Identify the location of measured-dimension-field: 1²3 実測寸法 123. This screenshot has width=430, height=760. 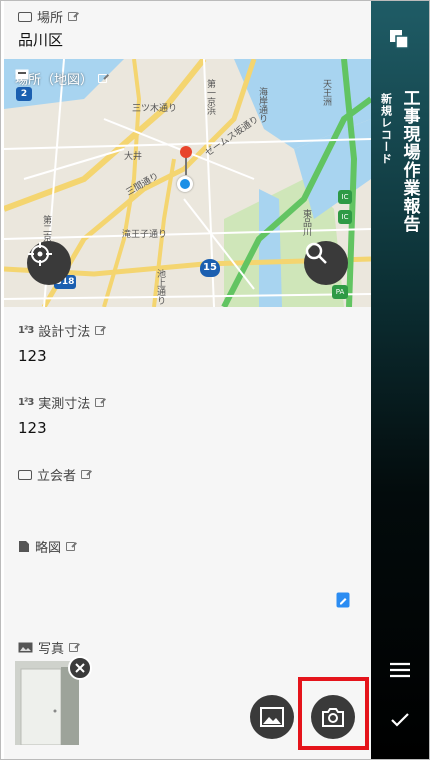
(187, 415).